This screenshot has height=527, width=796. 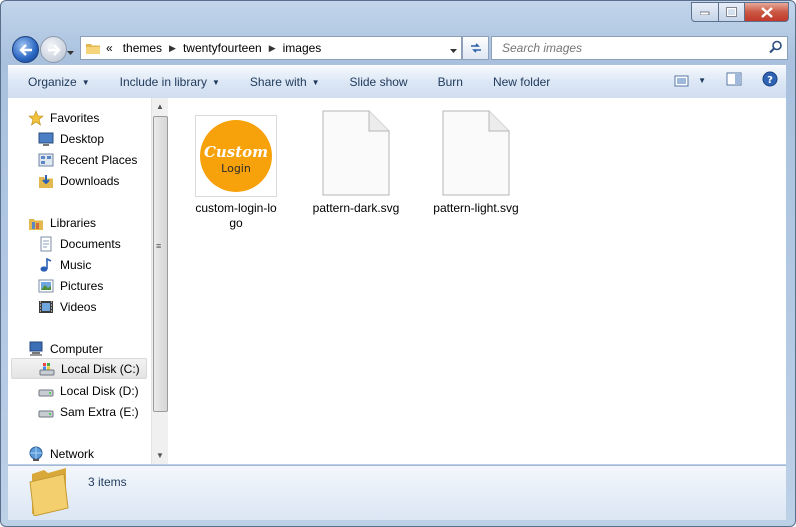 What do you see at coordinates (46, 181) in the screenshot?
I see `downloads-icon` at bounding box center [46, 181].